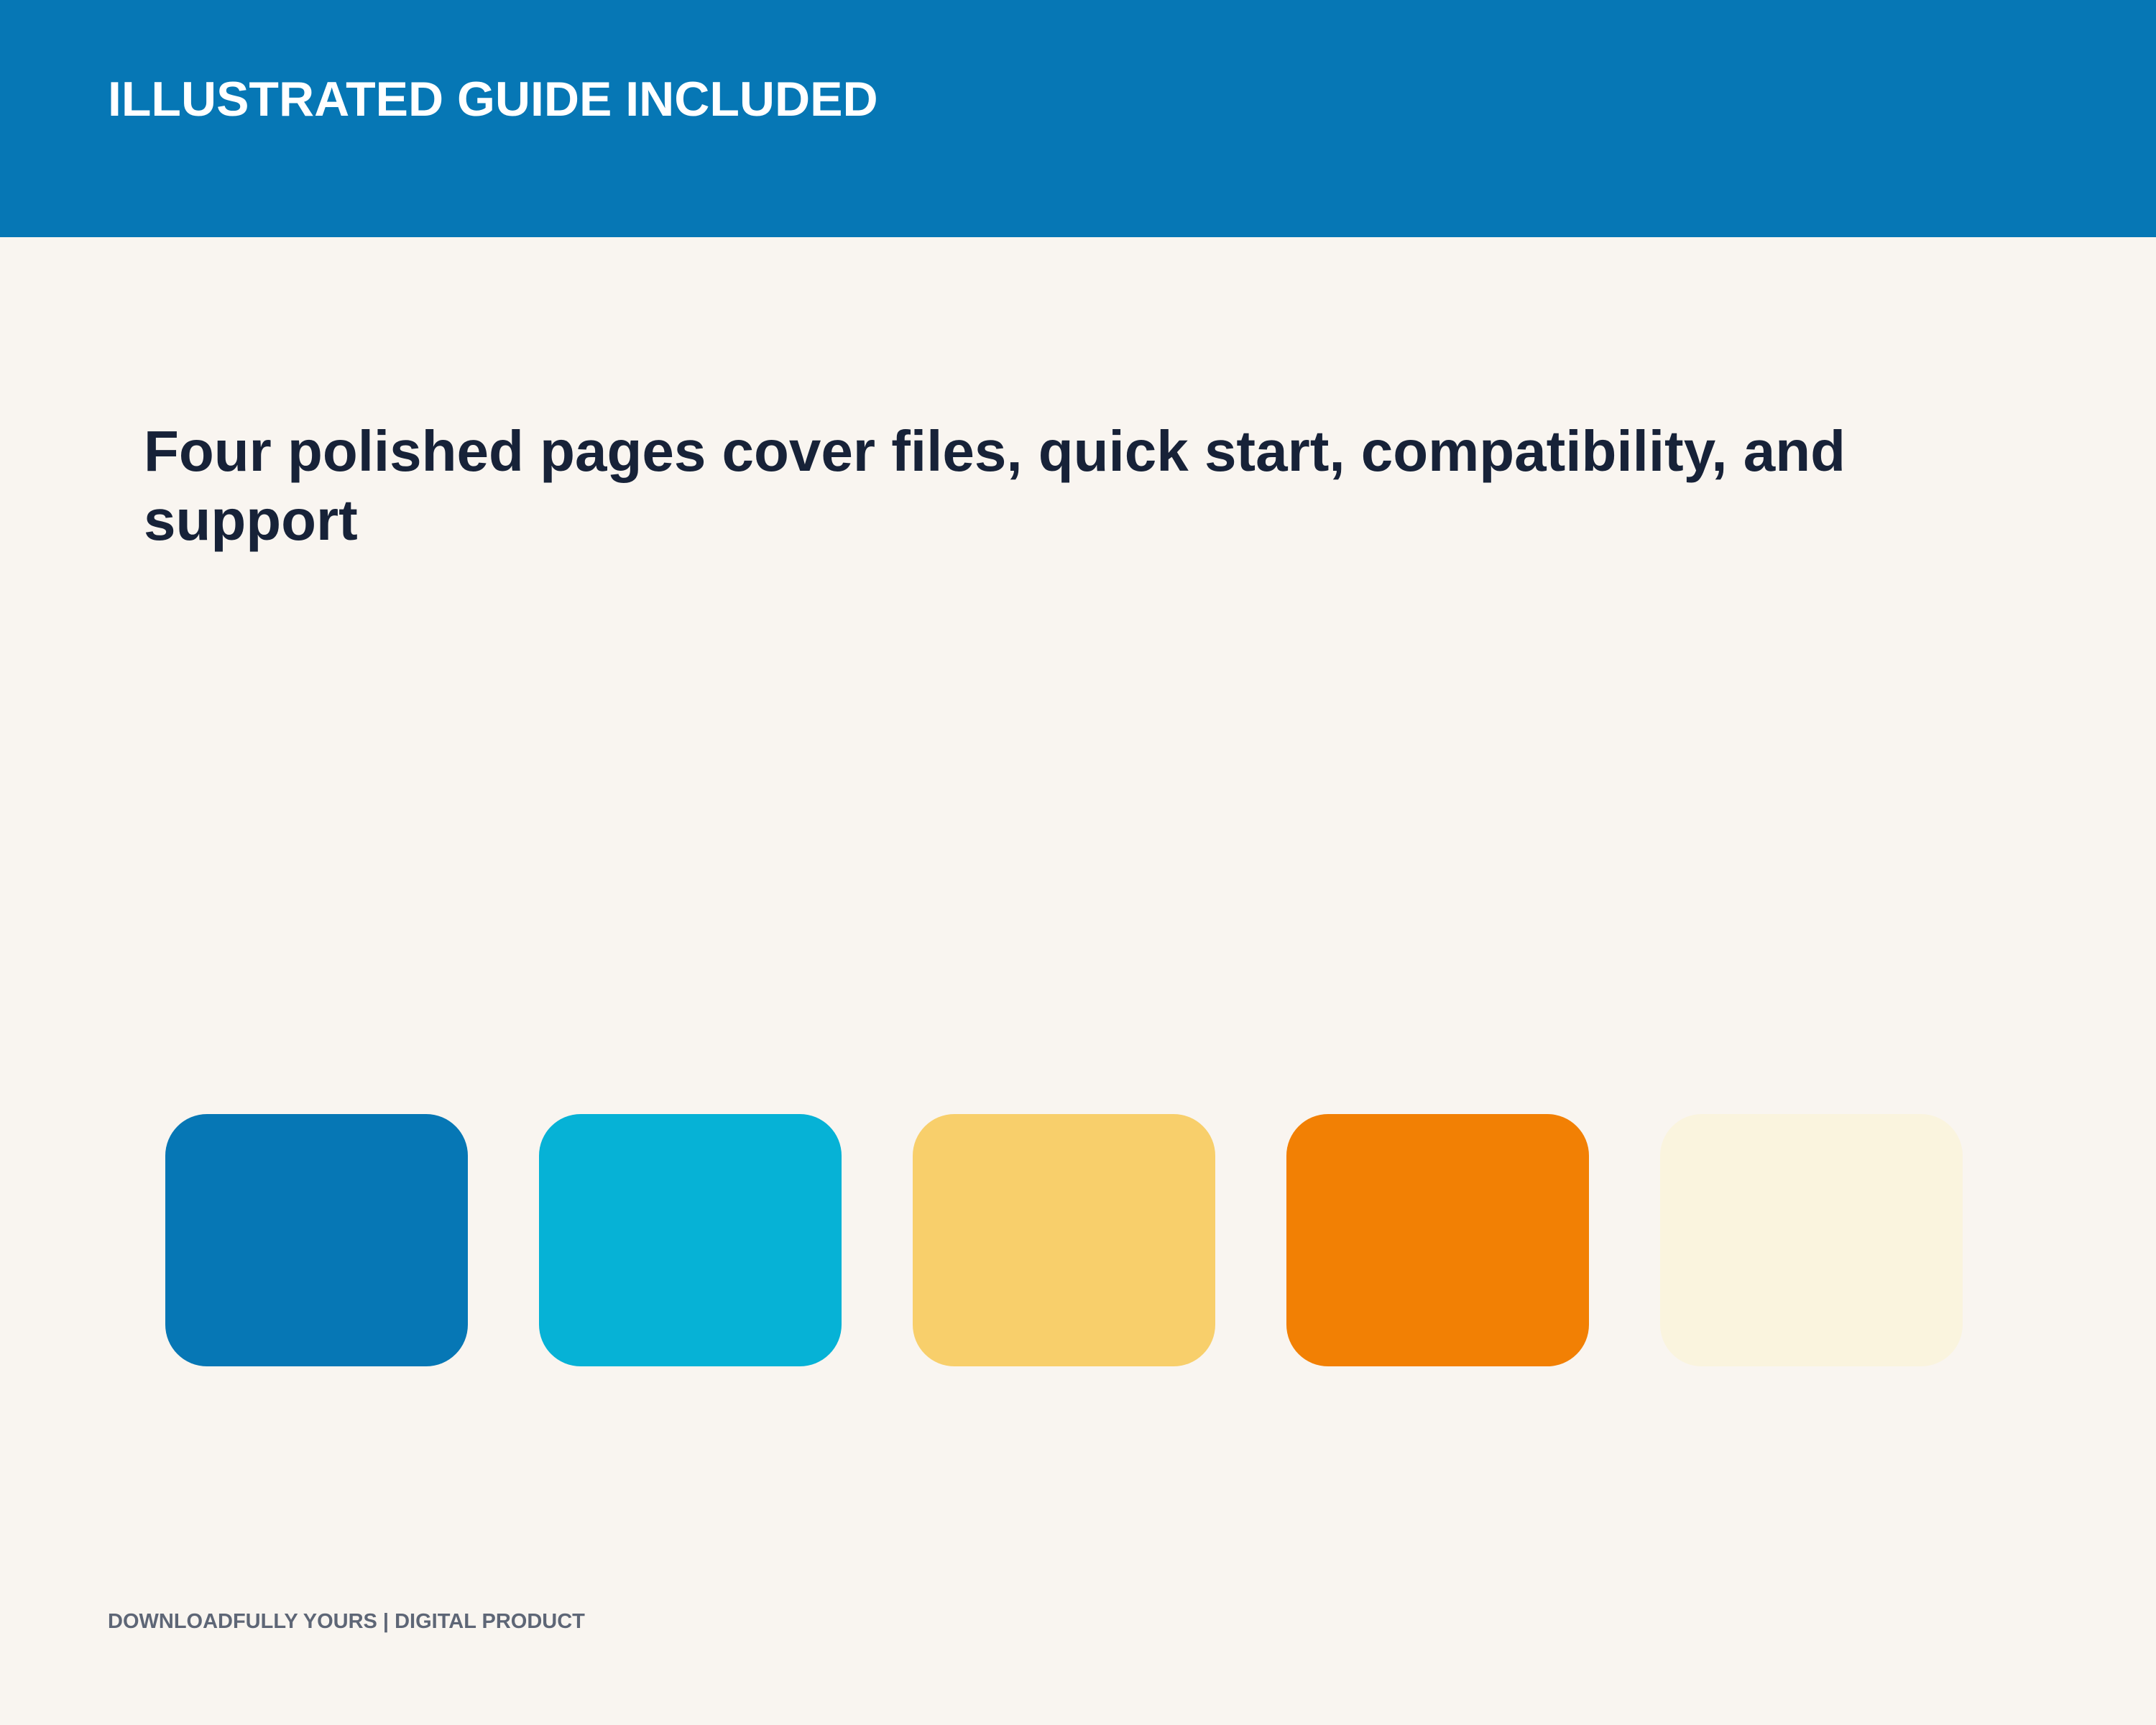 This screenshot has width=2156, height=1725. Describe the element at coordinates (493, 99) in the screenshot. I see `page-title: ILLUSTRATED GUIDE INCLUDED` at that location.